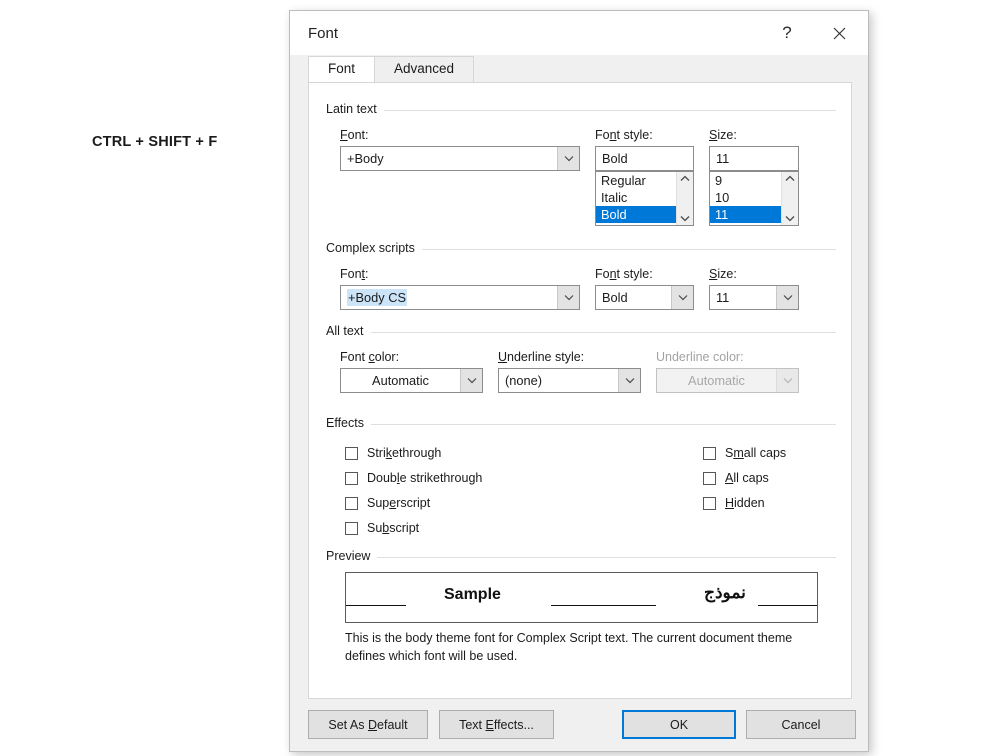 Image resolution: width=995 pixels, height=756 pixels. What do you see at coordinates (400, 380) in the screenshot?
I see `font-color-value: Automatic` at bounding box center [400, 380].